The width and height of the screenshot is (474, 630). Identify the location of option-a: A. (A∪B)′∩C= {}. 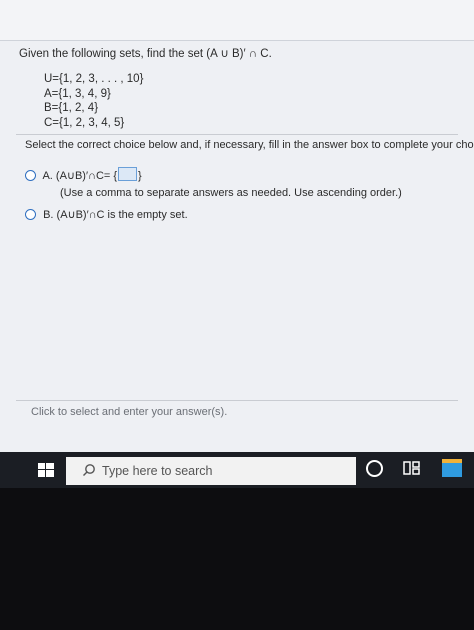
(83, 174).